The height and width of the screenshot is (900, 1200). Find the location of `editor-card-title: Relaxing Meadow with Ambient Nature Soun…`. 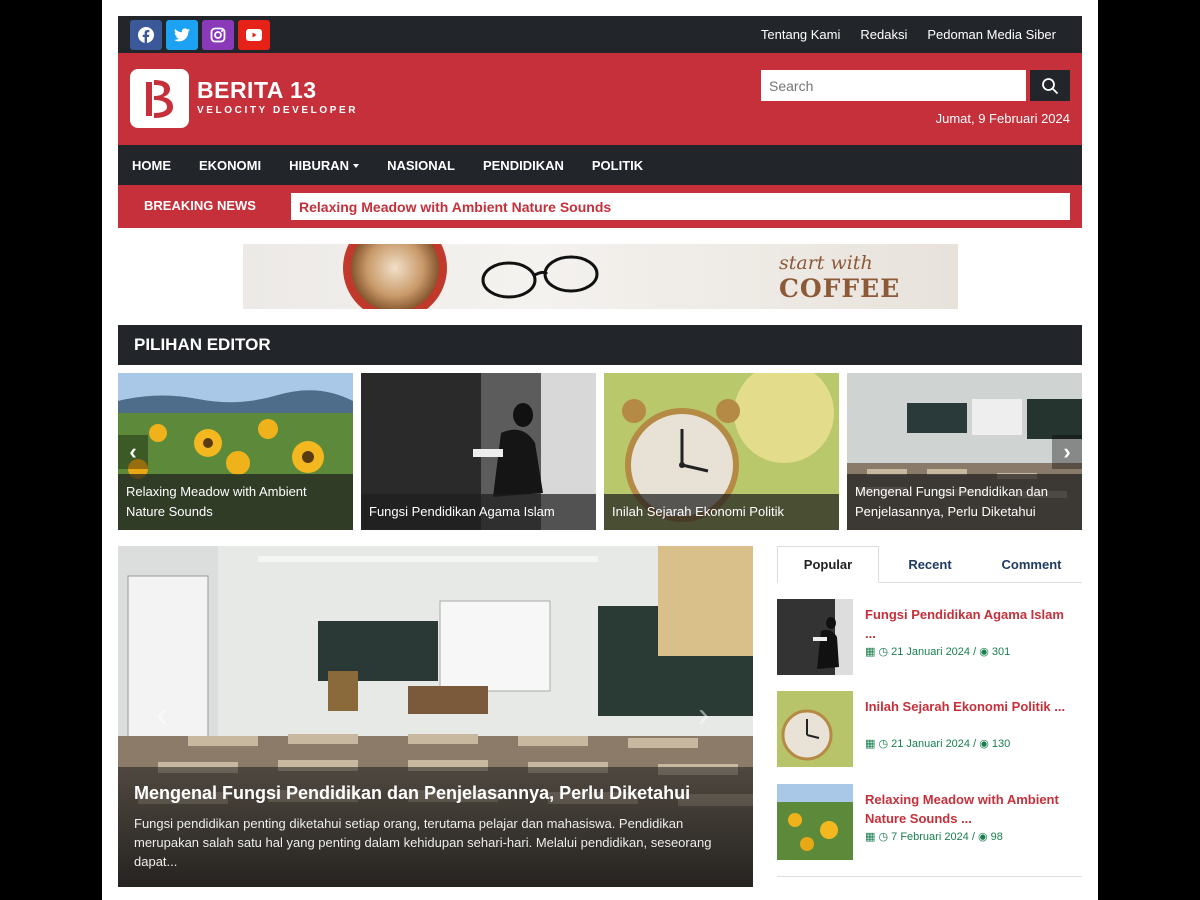

editor-card-title: Relaxing Meadow with Ambient Nature Soun… is located at coordinates (235, 502).